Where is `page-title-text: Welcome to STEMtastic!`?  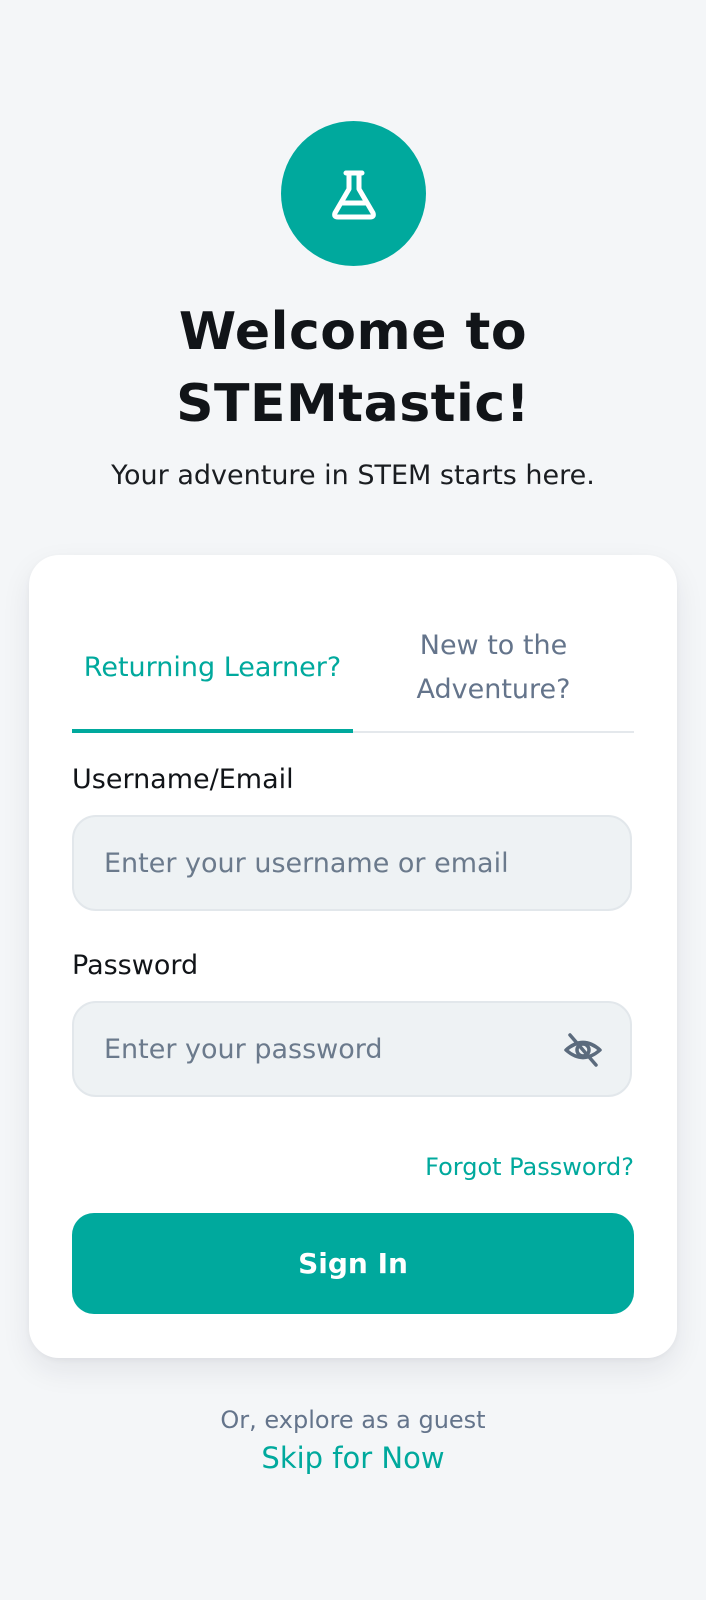
page-title-text: Welcome to STEMtastic! is located at coordinates (353, 368).